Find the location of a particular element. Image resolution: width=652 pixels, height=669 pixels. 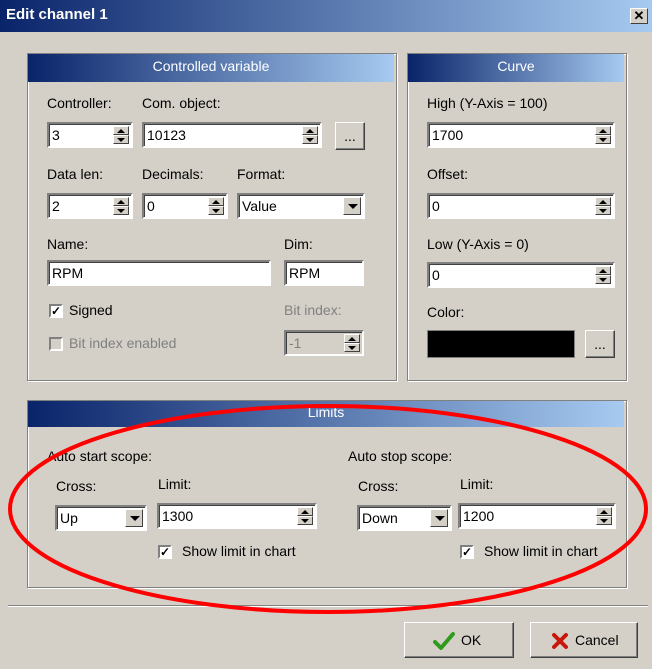

controlled-variable-header: Controlled variable is located at coordinates (211, 68).